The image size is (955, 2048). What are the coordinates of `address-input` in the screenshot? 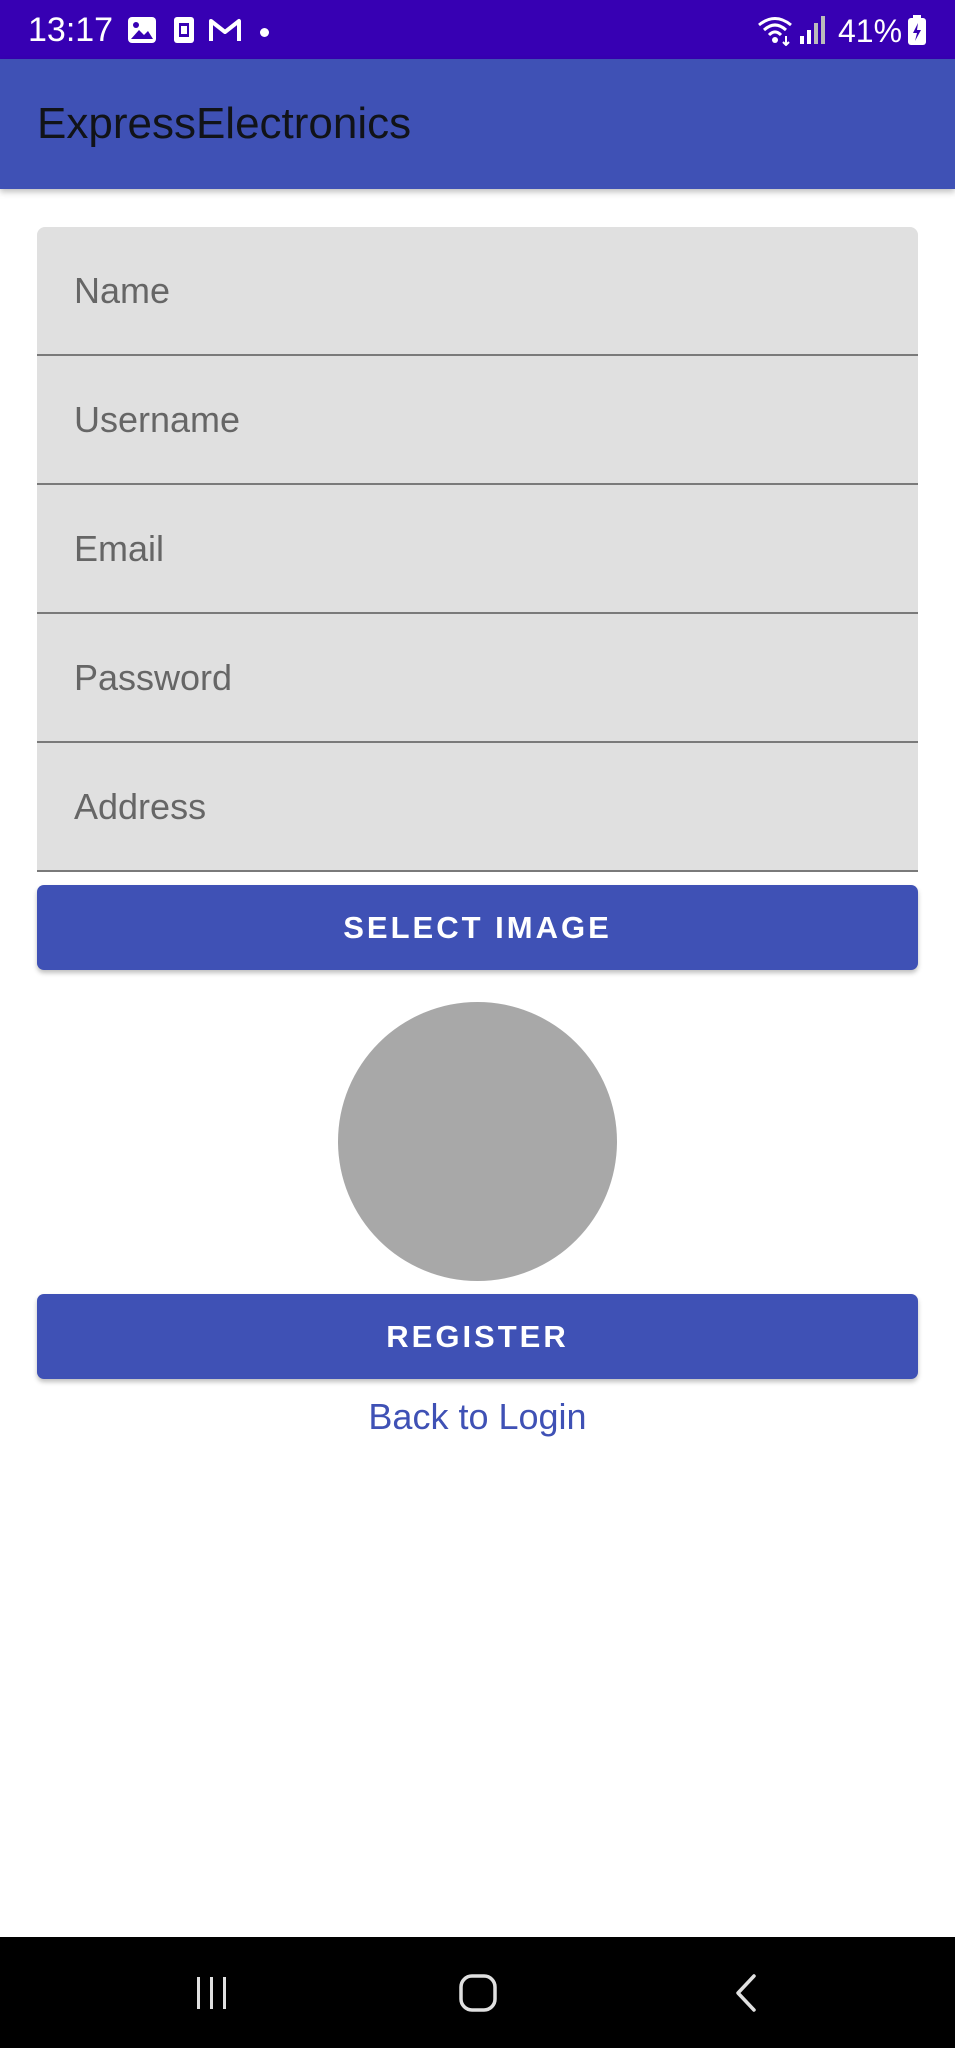 It's located at (477, 806).